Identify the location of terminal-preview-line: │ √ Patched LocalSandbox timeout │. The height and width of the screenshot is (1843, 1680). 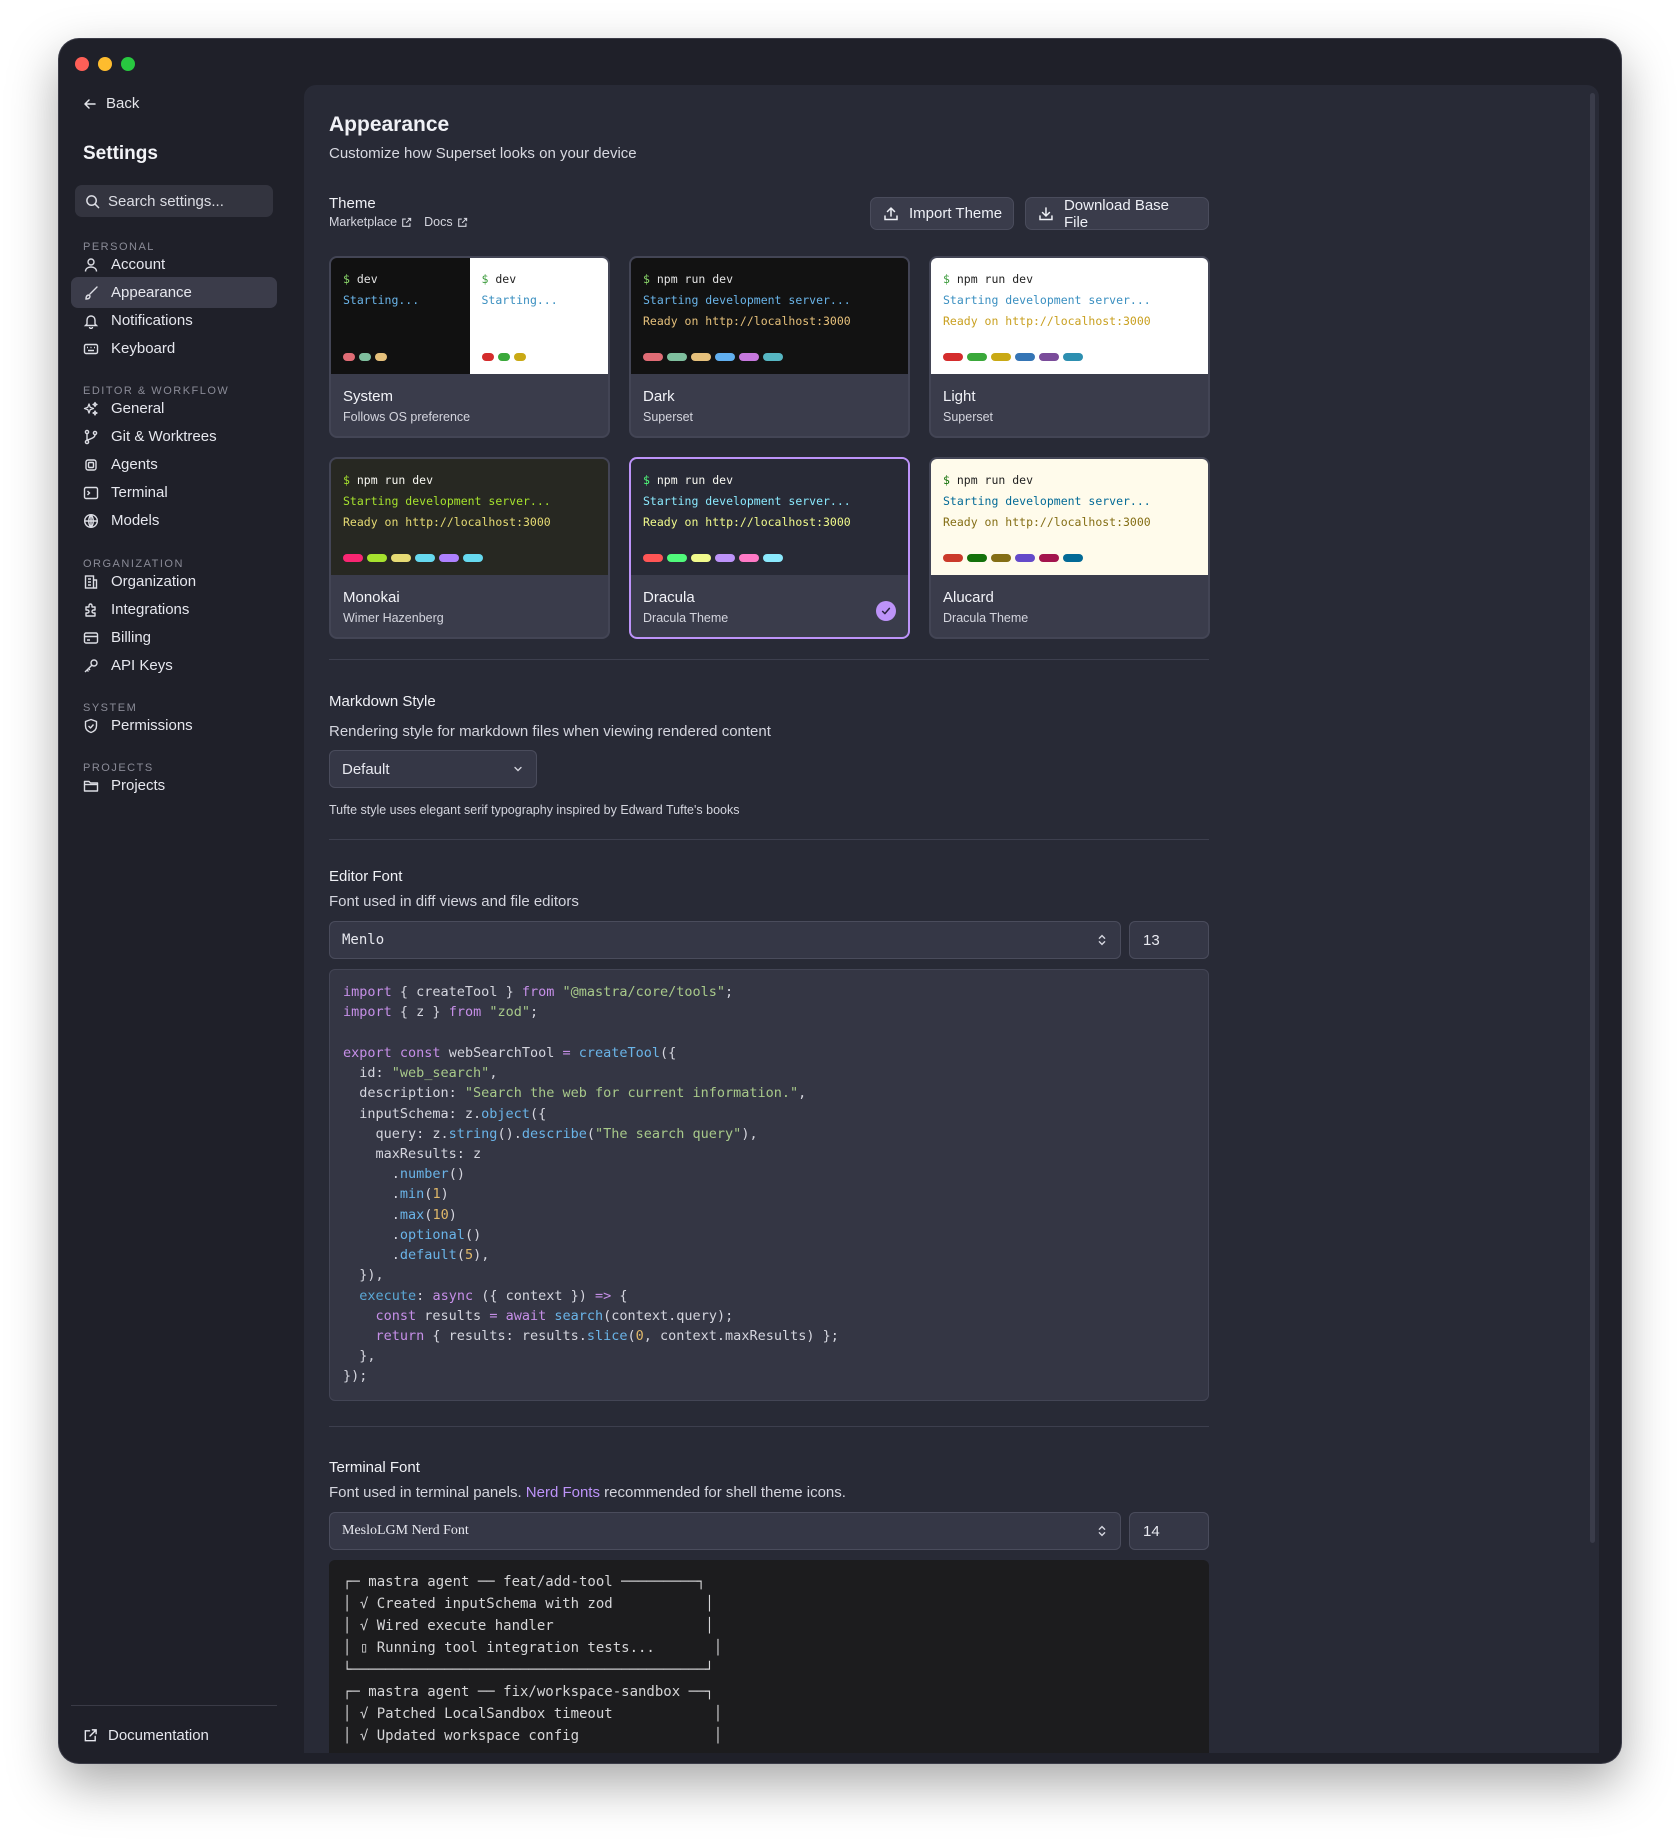
(533, 1714).